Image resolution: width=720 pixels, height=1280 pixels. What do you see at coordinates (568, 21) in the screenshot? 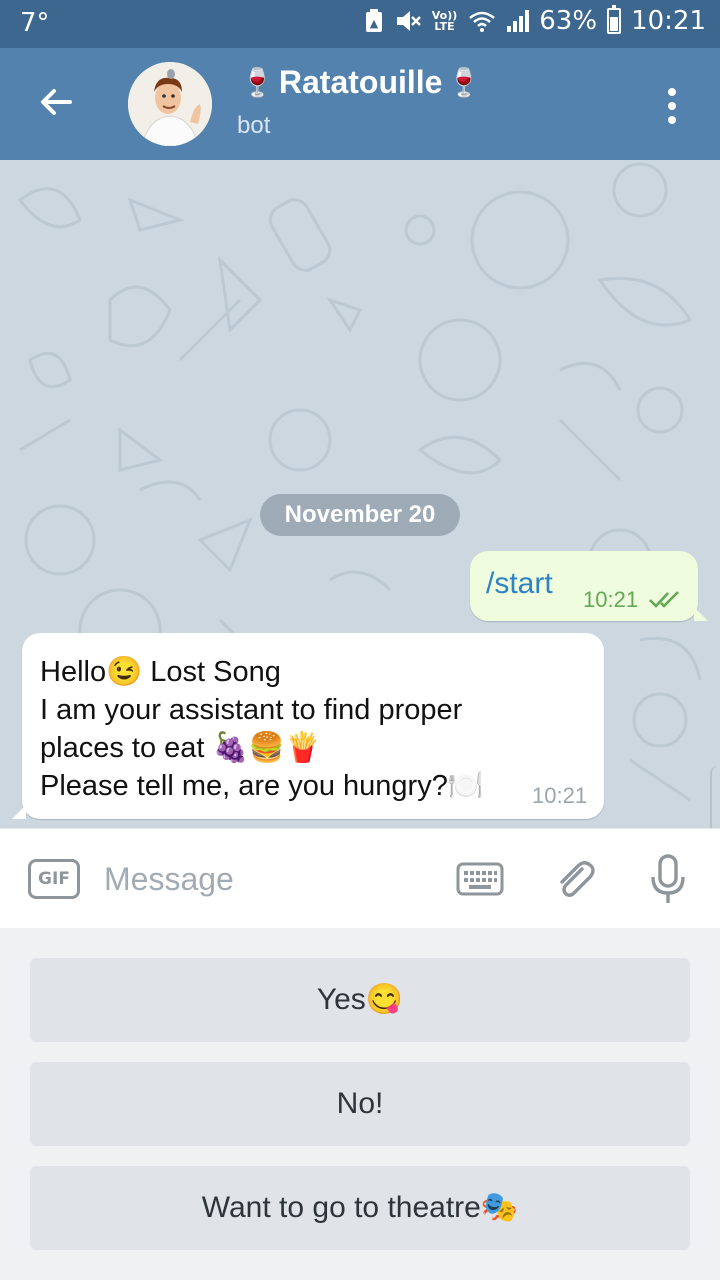
I see `battery-percent: 63%` at bounding box center [568, 21].